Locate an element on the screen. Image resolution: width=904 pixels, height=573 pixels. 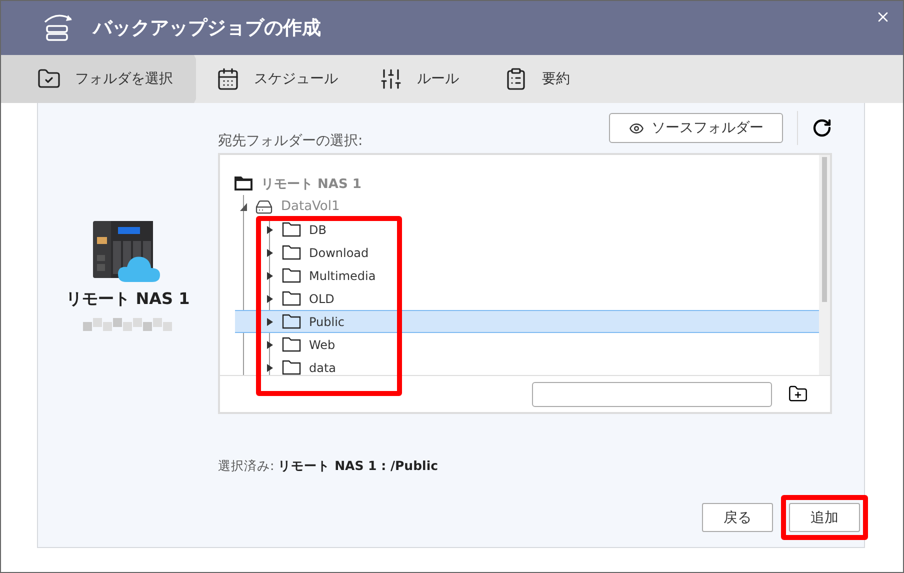
tree-item: DB is located at coordinates (527, 229).